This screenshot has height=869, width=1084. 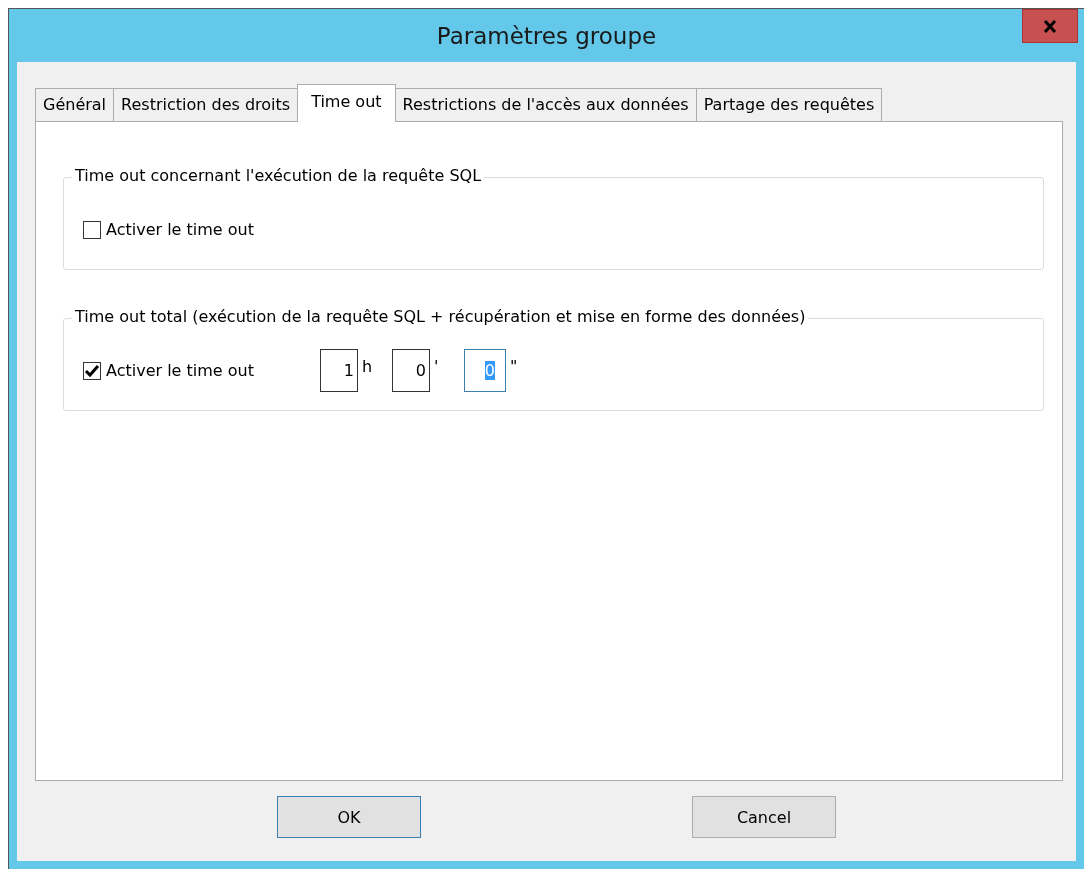 What do you see at coordinates (440, 316) in the screenshot?
I see `group-label: Time out total (exécution de la requête SQL + récupération et mise en forme des données)` at bounding box center [440, 316].